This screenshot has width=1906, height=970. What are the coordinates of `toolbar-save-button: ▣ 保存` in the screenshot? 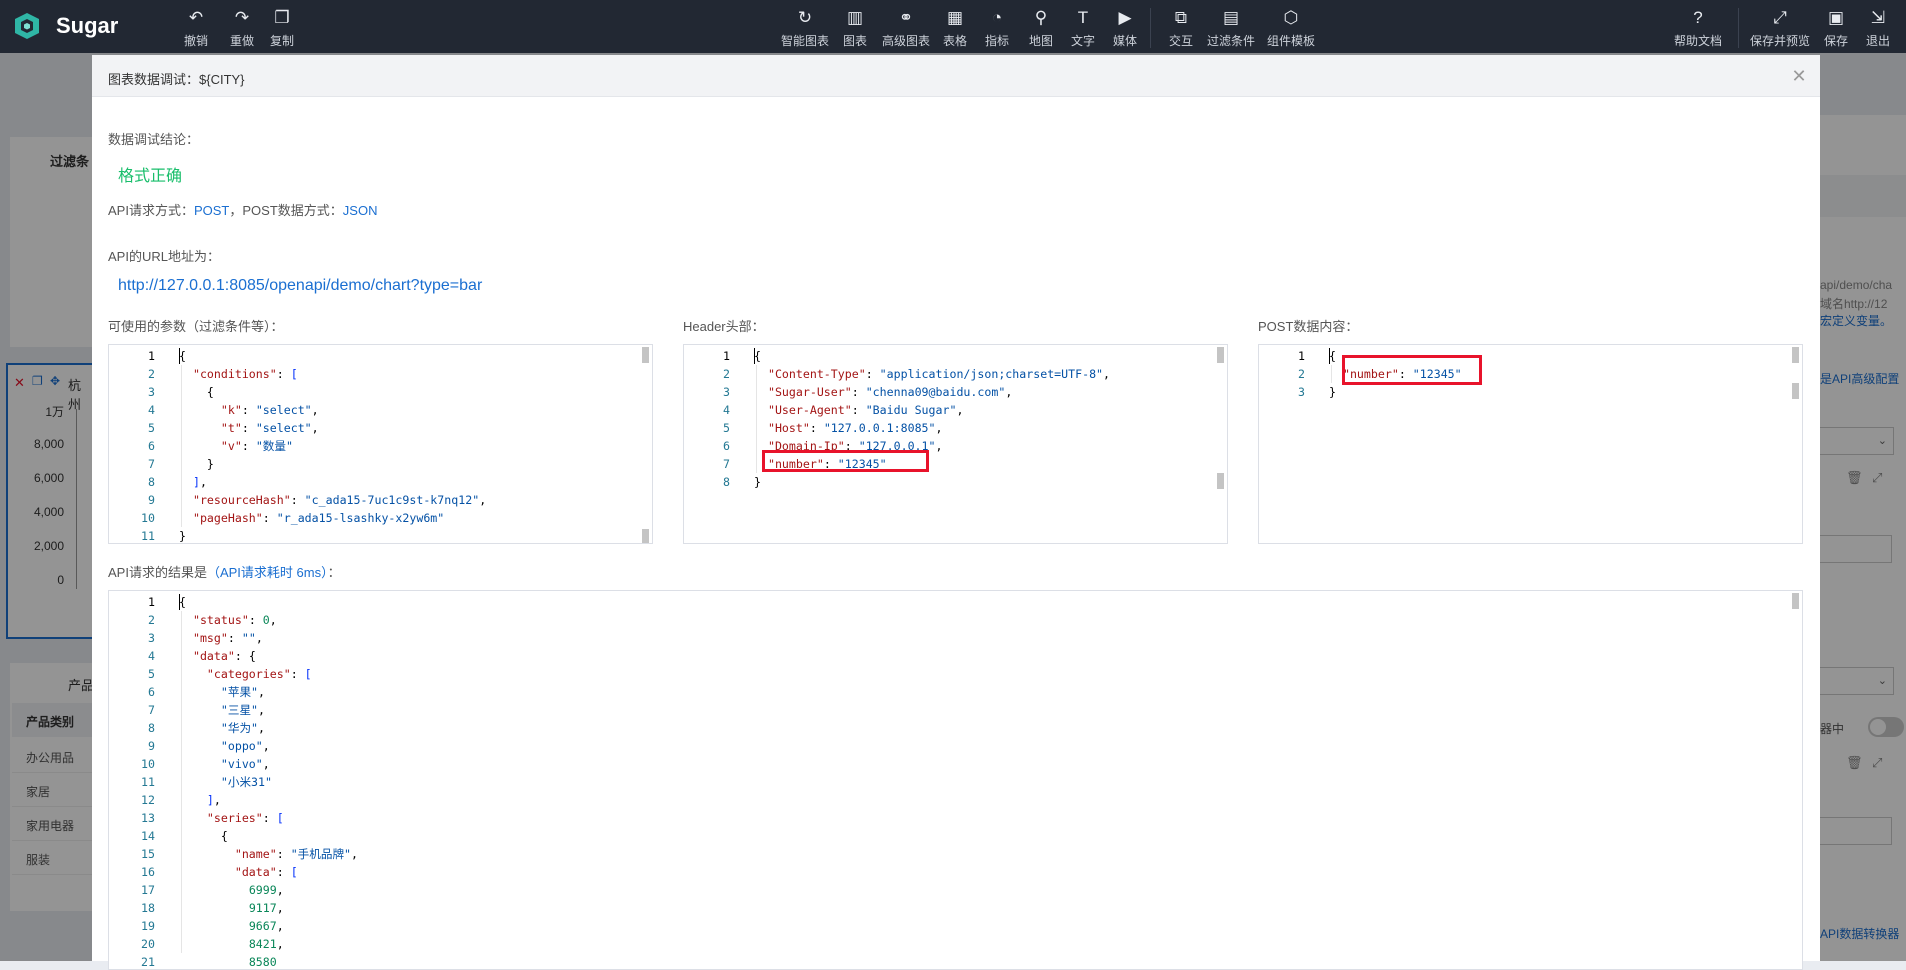 It's located at (1836, 28).